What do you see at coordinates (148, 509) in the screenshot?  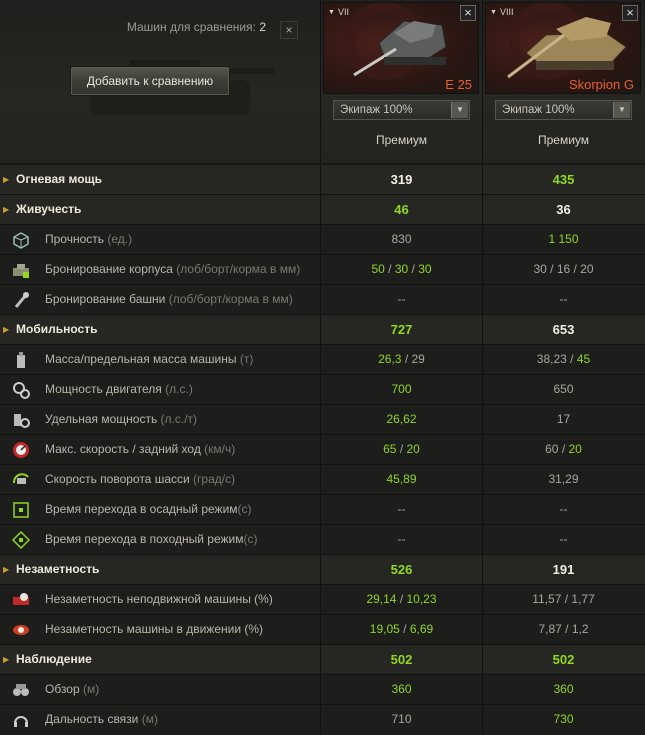 I see `stat-label: Время перехода в осадный режим(с)` at bounding box center [148, 509].